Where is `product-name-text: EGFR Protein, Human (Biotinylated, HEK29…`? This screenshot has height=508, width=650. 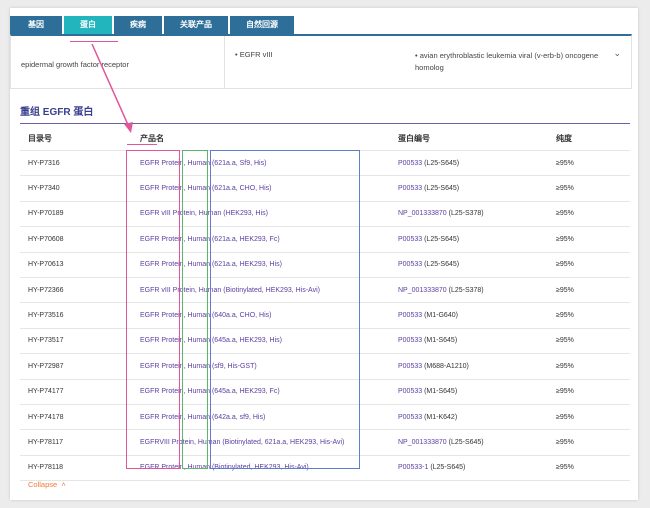 product-name-text: EGFR Protein, Human (Biotinylated, HEK29… is located at coordinates (224, 468).